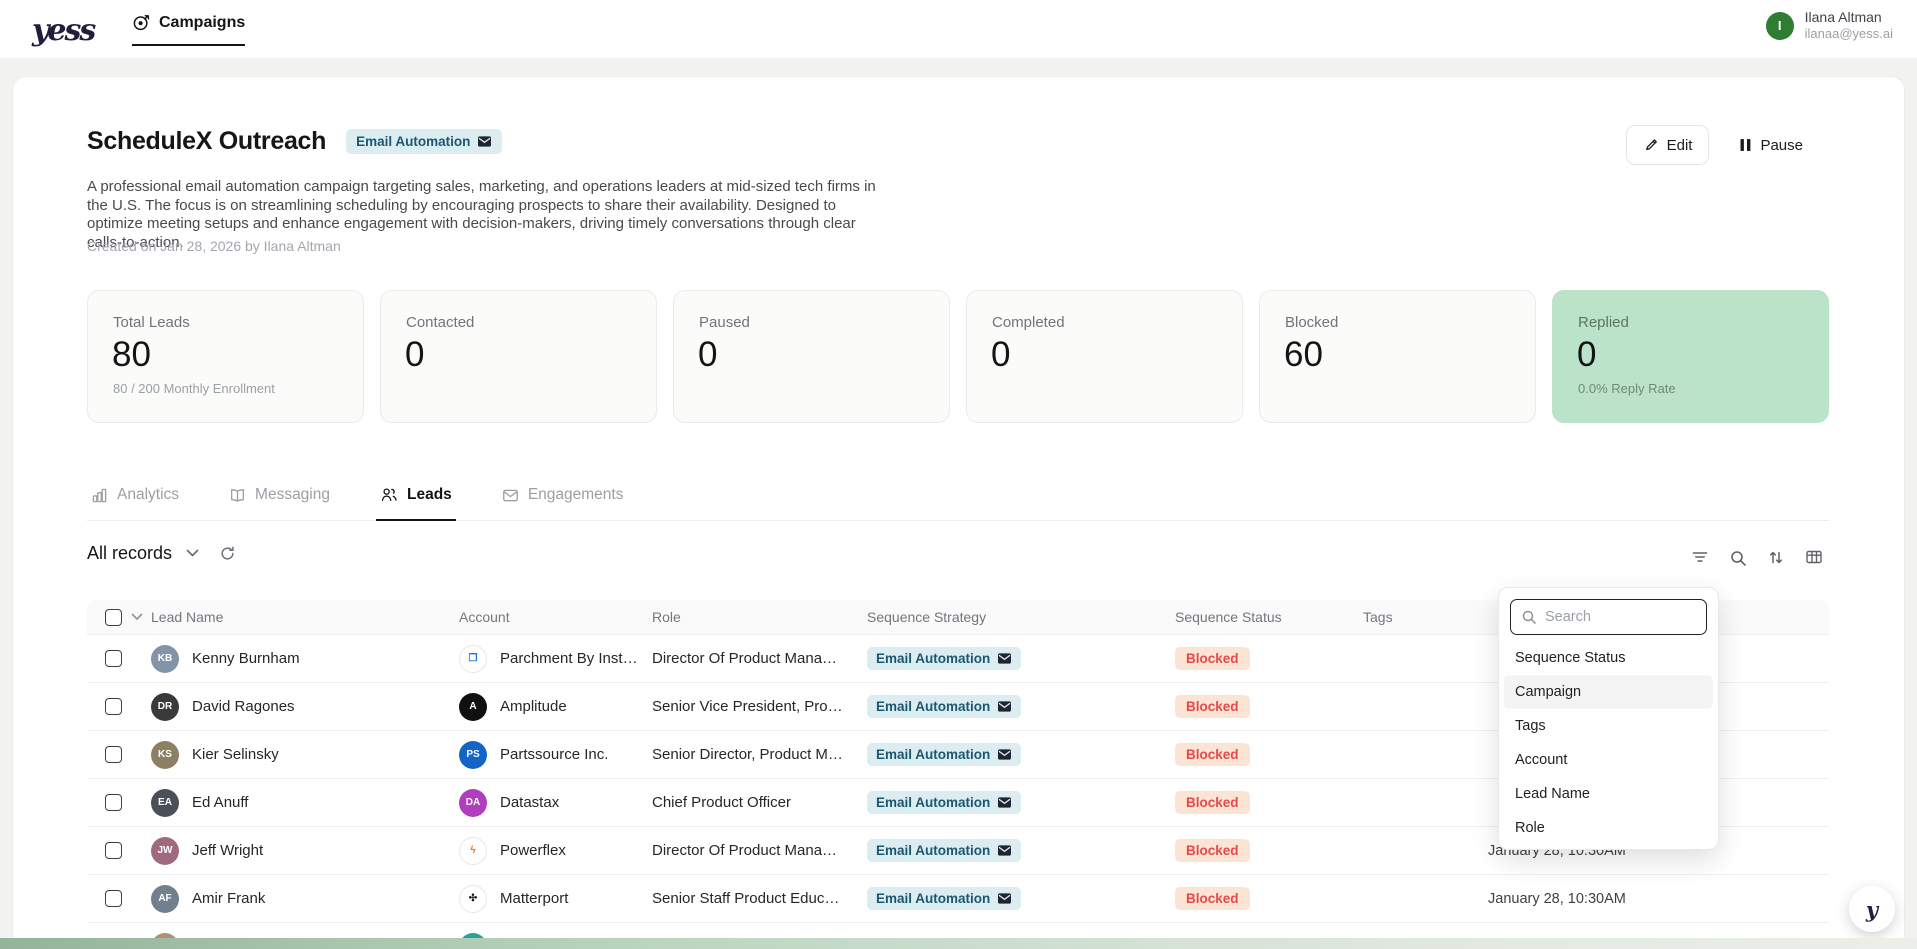  I want to click on avatar: AF, so click(165, 898).